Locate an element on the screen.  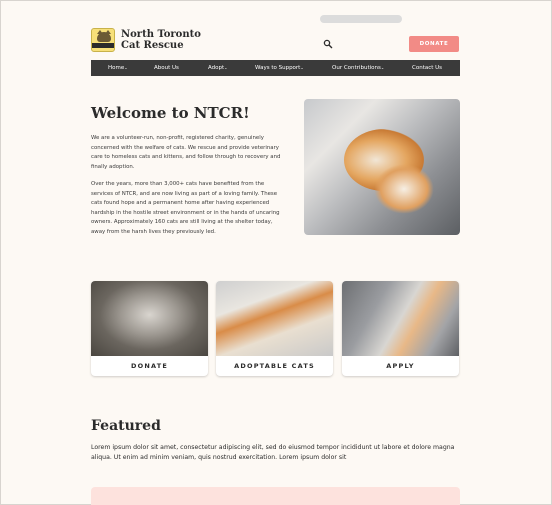
featured-panel is located at coordinates (275, 496).